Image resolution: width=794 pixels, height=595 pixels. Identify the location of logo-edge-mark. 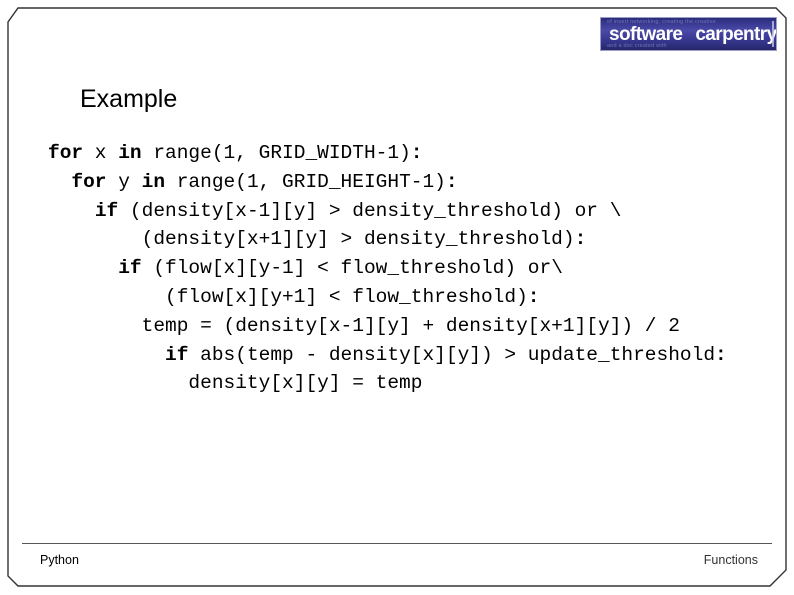
(773, 34).